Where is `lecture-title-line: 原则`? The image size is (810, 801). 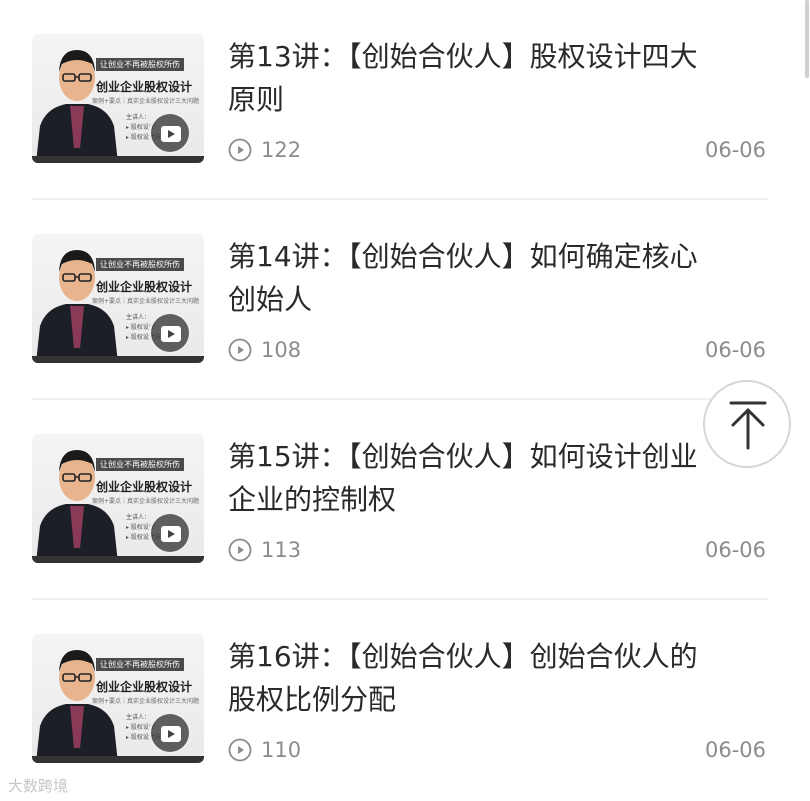
lecture-title-line: 原则 is located at coordinates (256, 99).